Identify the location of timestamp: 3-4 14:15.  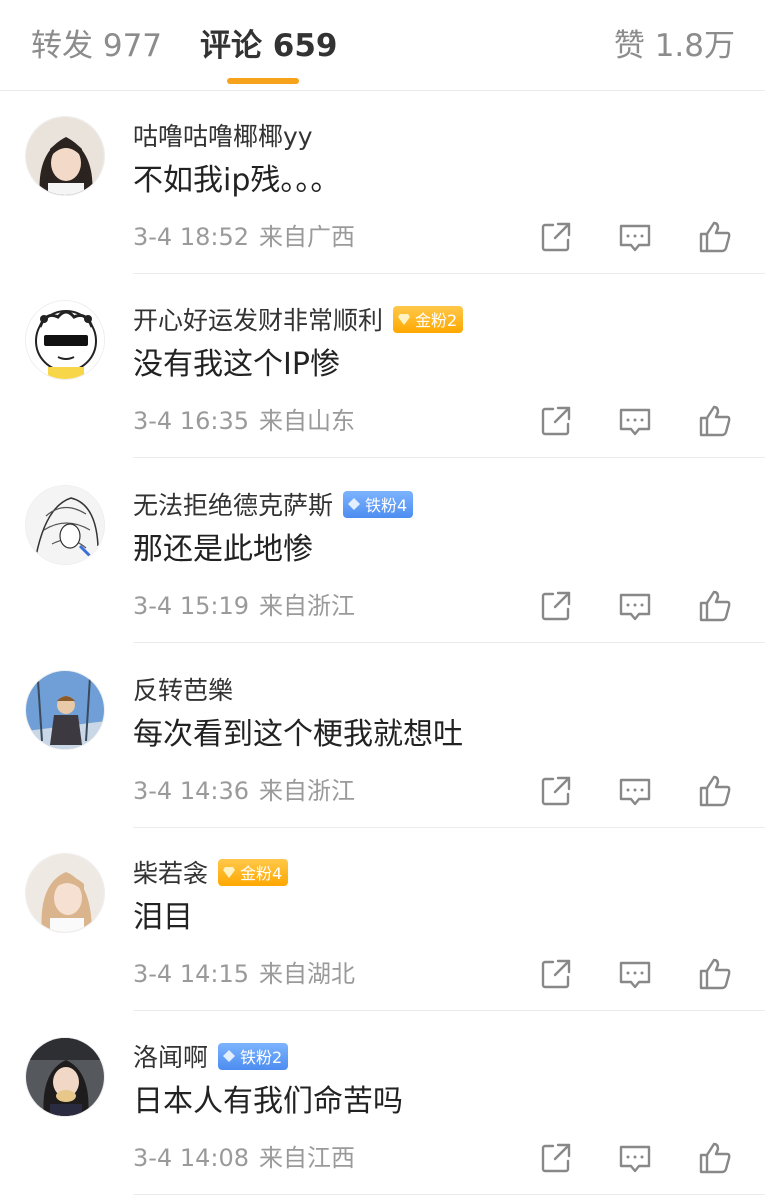
(191, 974).